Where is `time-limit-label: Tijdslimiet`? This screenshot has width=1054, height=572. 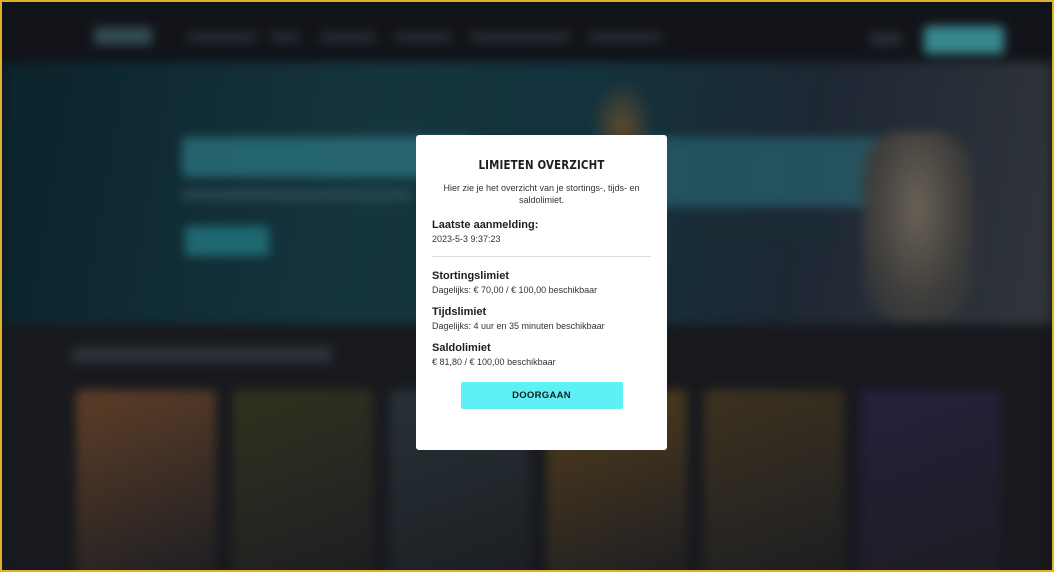 time-limit-label: Tijdslimiet is located at coordinates (459, 312).